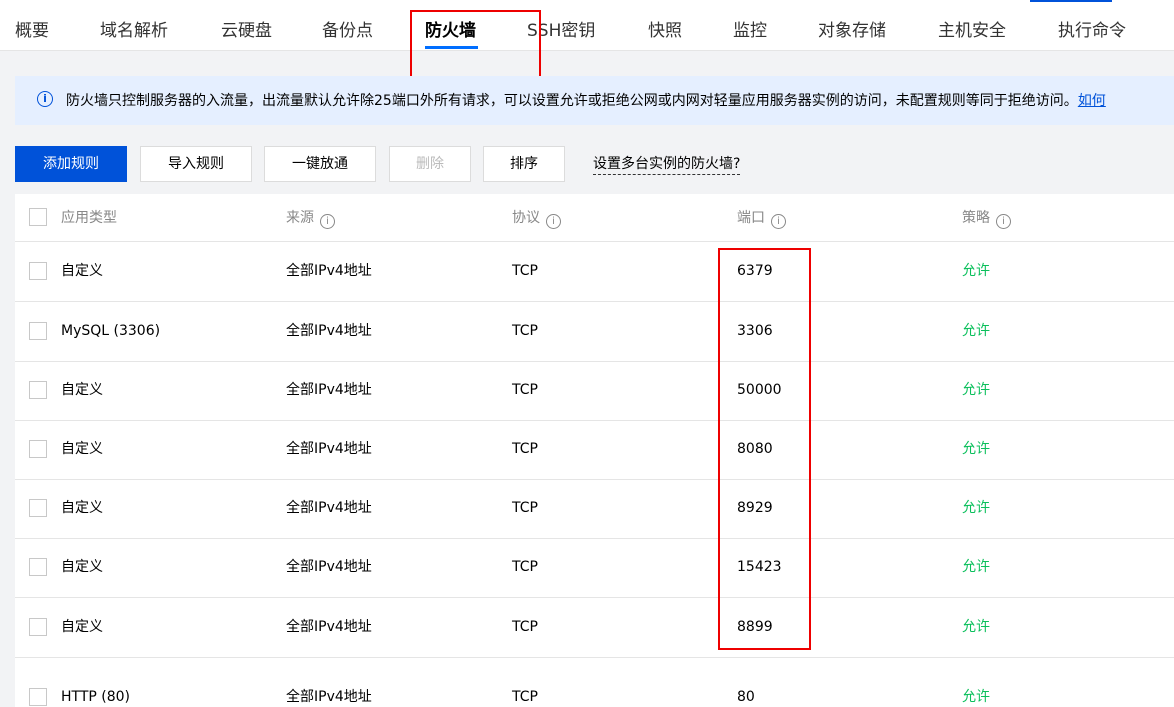  What do you see at coordinates (750, 31) in the screenshot?
I see `tab-monitor: 监控` at bounding box center [750, 31].